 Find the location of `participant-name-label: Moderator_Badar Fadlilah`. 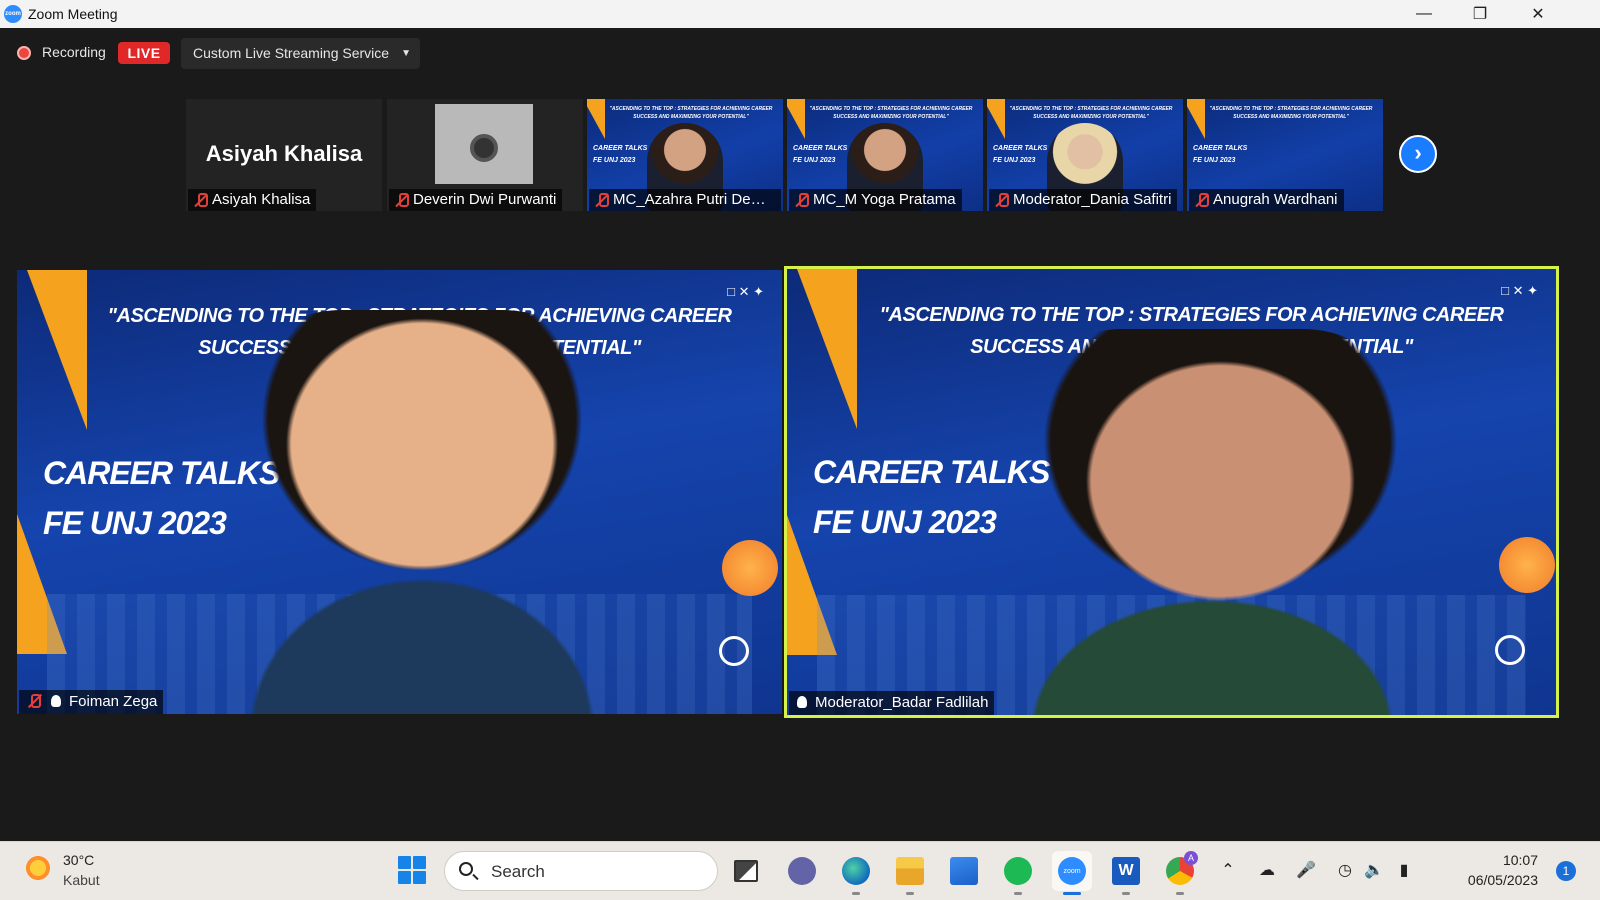

participant-name-label: Moderator_Badar Fadlilah is located at coordinates (892, 703).